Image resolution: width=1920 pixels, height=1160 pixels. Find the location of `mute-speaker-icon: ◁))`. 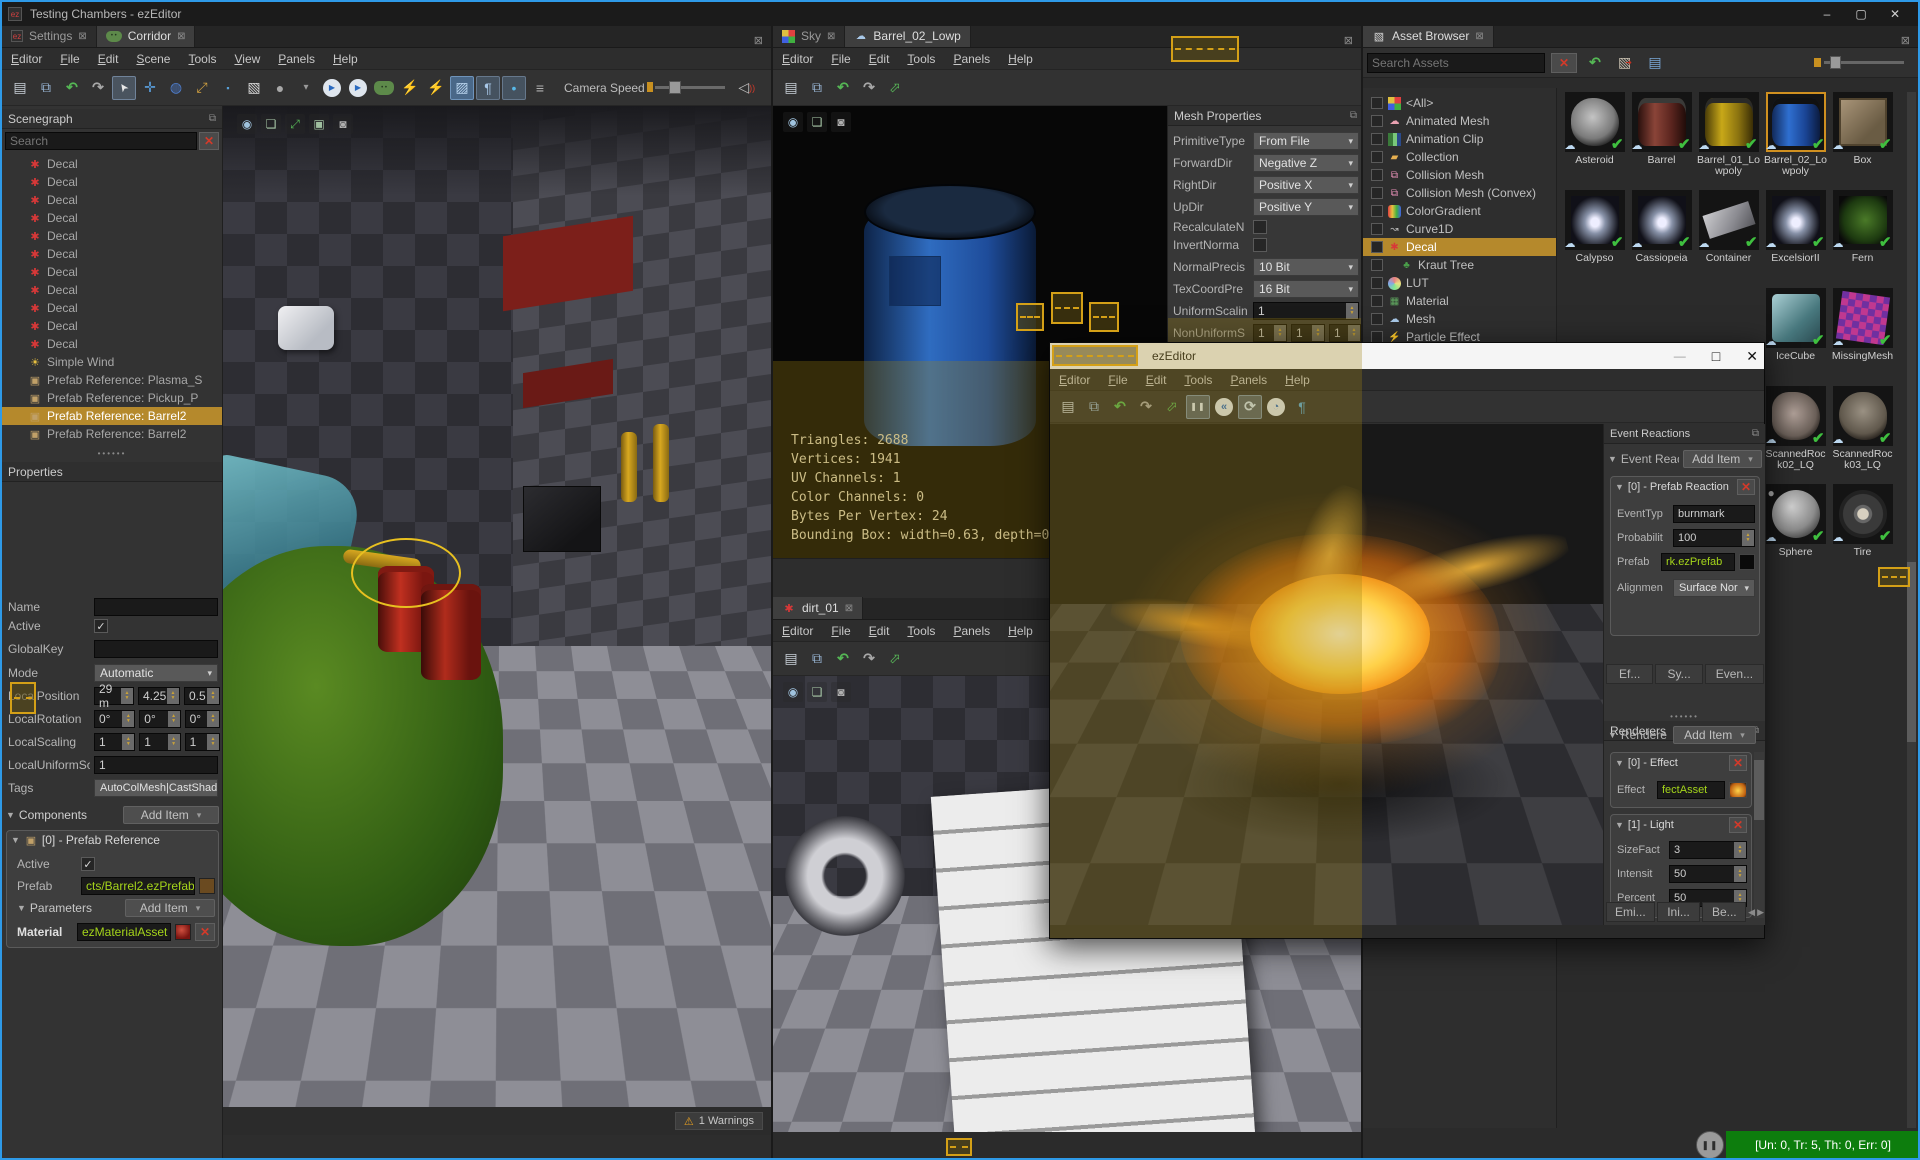

mute-speaker-icon: ◁)) is located at coordinates (747, 88).